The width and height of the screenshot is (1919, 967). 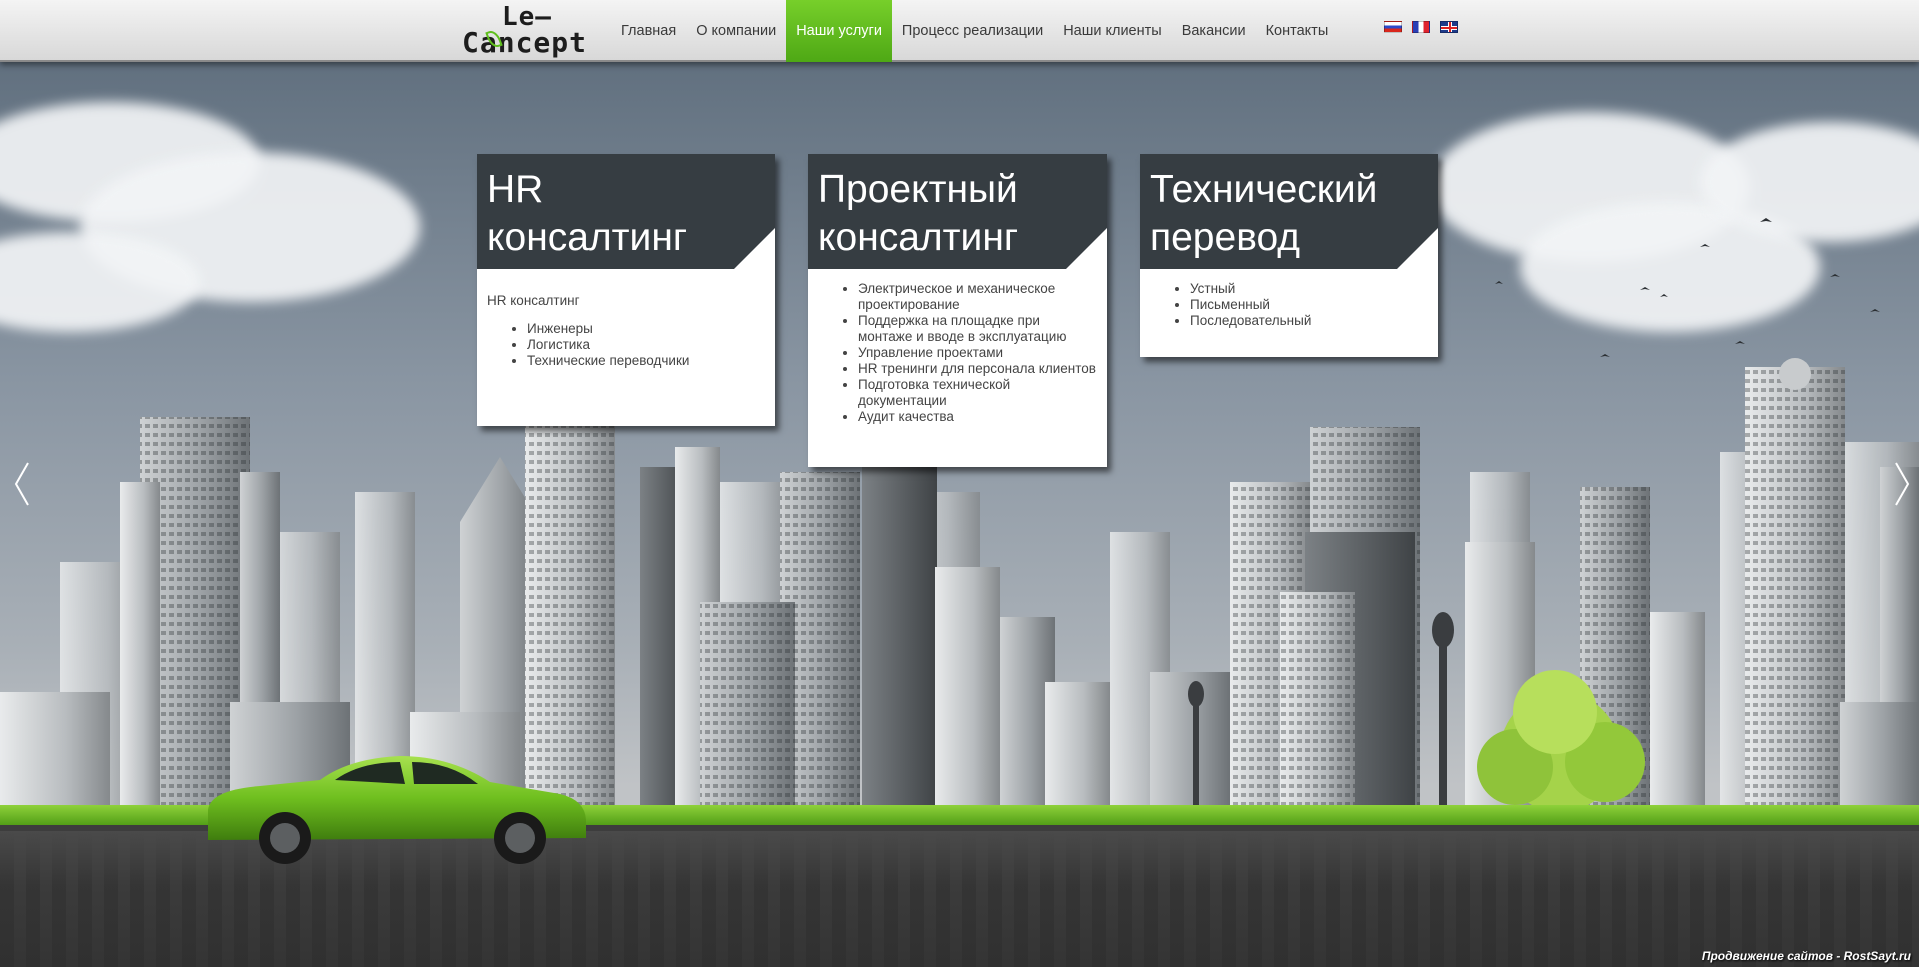 I want to click on chevron-right-icon, so click(x=1902, y=484).